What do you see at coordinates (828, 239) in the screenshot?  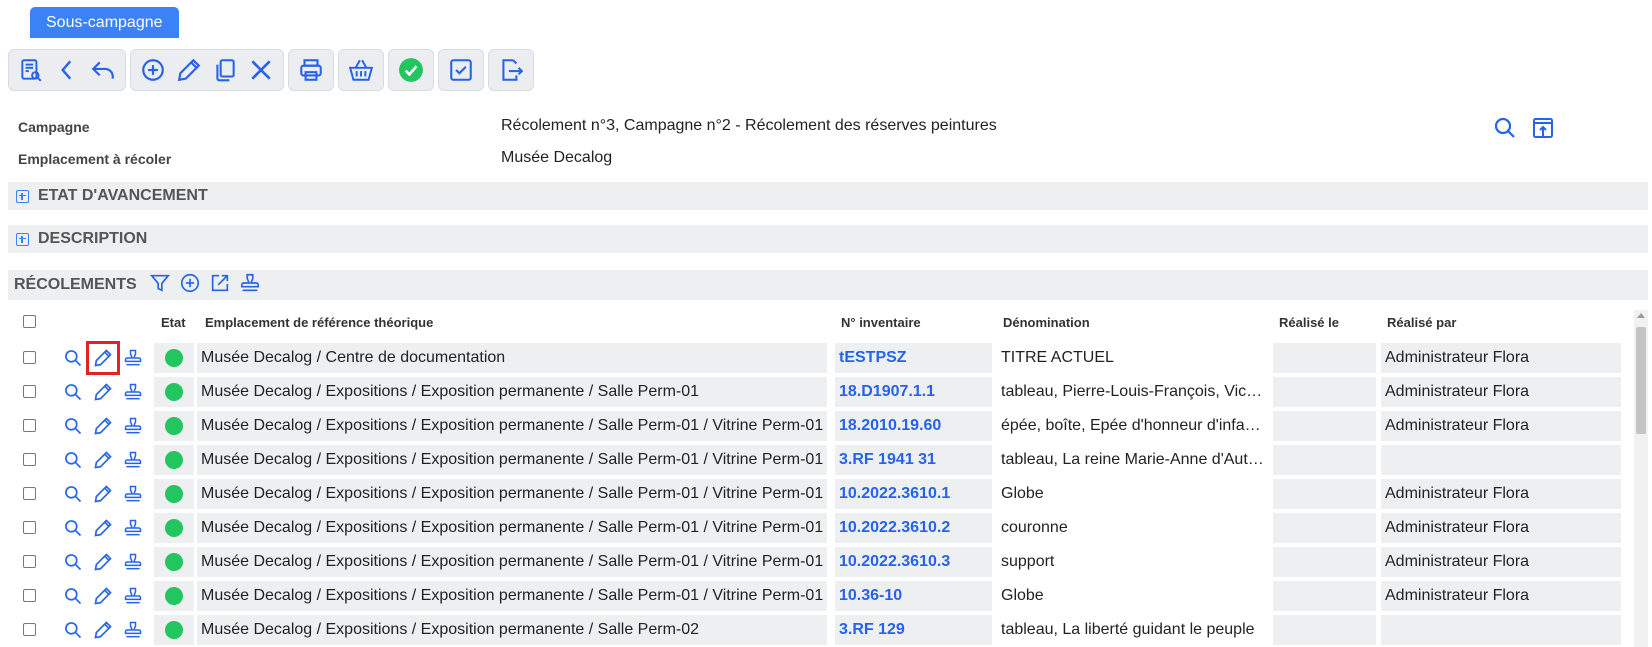 I see `section-description: DESCRIPTION` at bounding box center [828, 239].